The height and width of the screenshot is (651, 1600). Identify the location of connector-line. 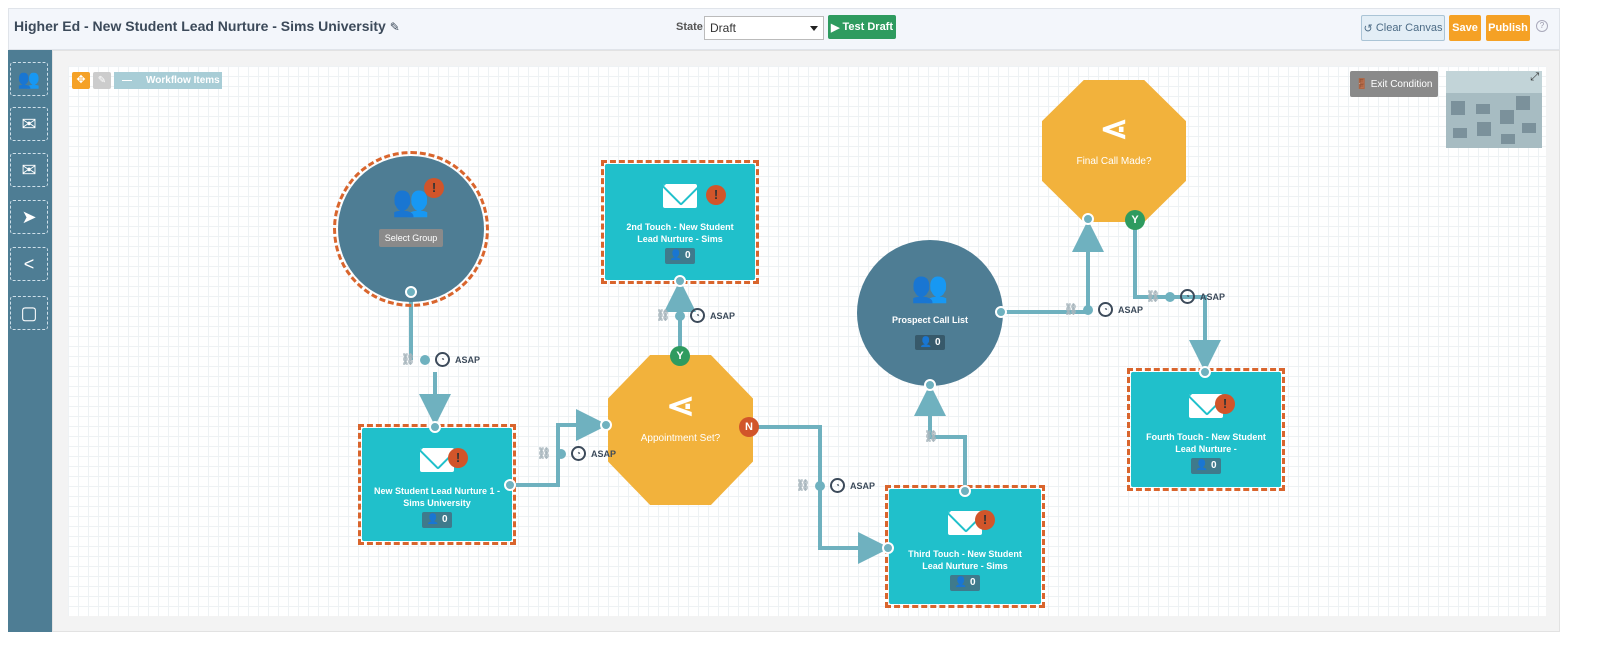
(1052, 267).